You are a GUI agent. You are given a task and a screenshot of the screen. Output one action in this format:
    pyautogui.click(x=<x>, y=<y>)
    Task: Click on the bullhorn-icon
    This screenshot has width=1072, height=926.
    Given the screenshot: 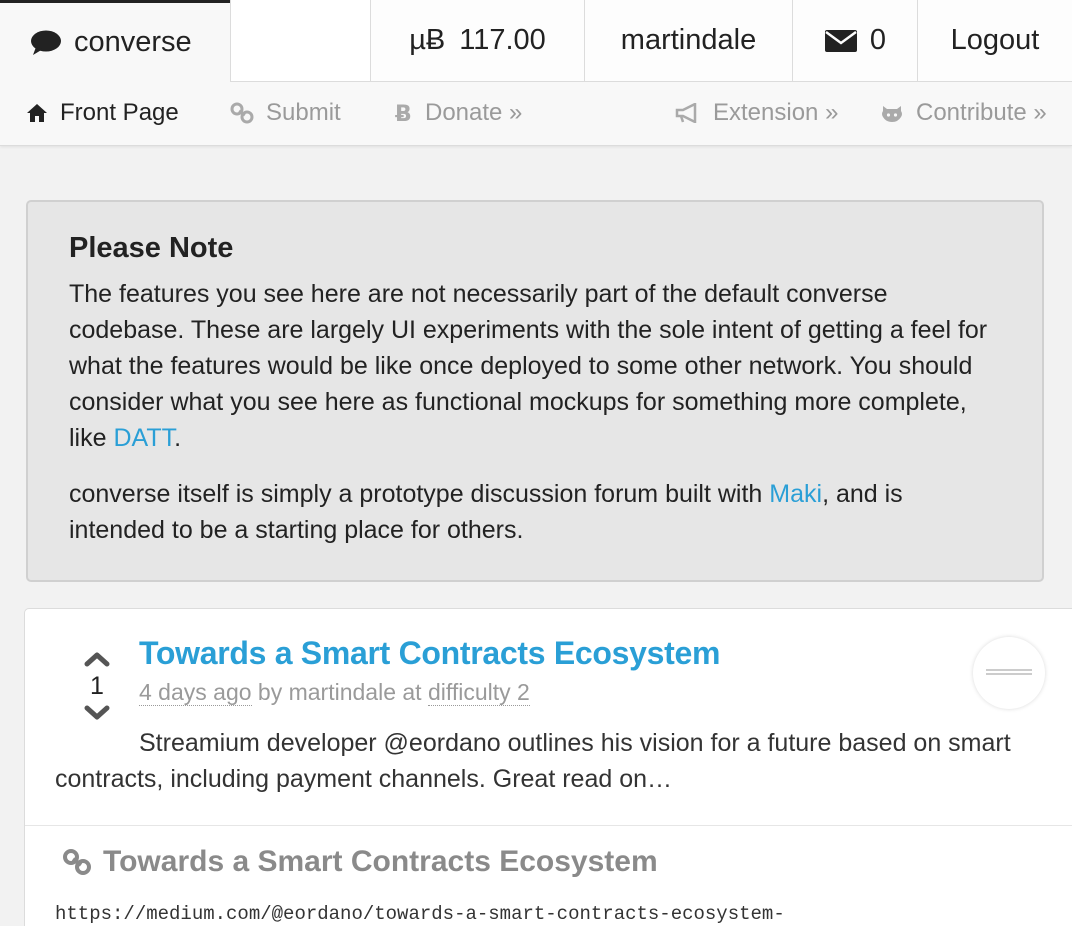 What is the action you would take?
    pyautogui.click(x=688, y=113)
    